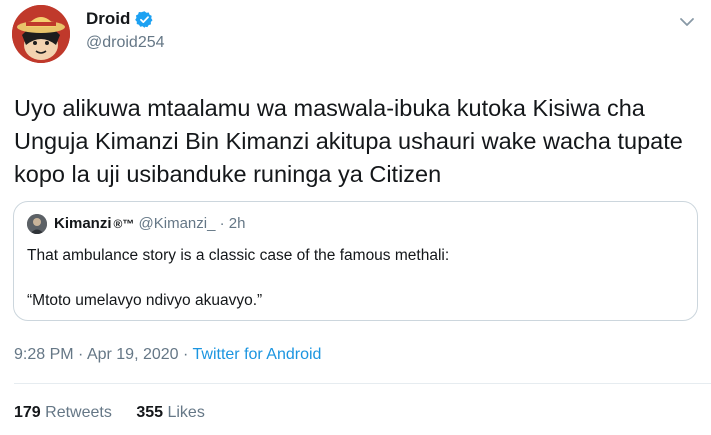  Describe the element at coordinates (237, 223) in the screenshot. I see `quoted-time: 2h` at that location.